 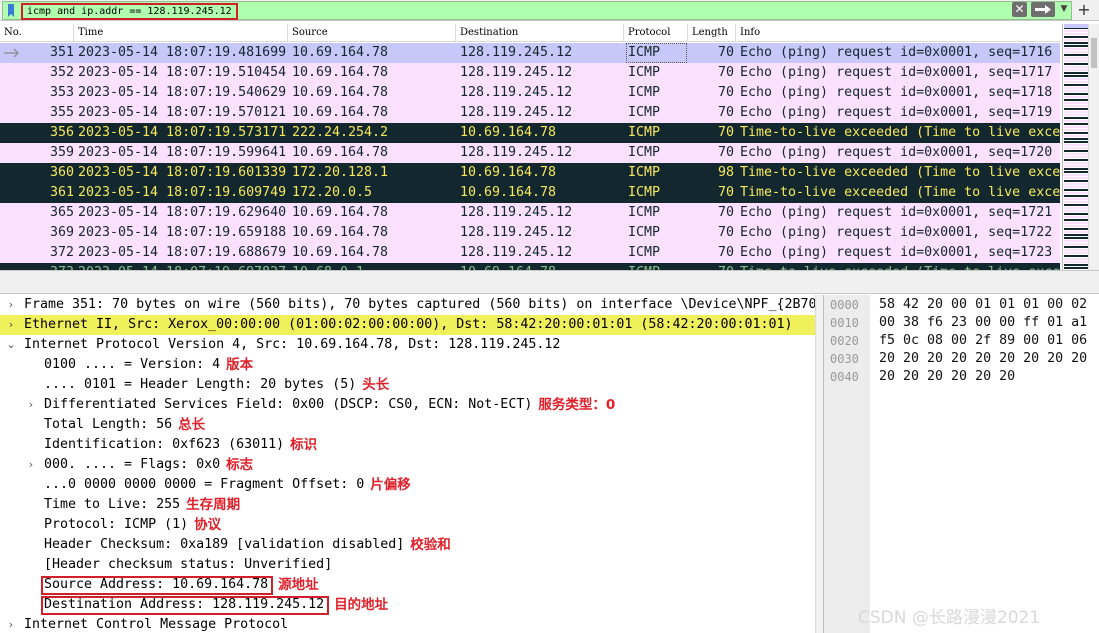 I want to click on hex-bytes: 00 38 f6 23 00 00 ff 01 a1, so click(x=983, y=323).